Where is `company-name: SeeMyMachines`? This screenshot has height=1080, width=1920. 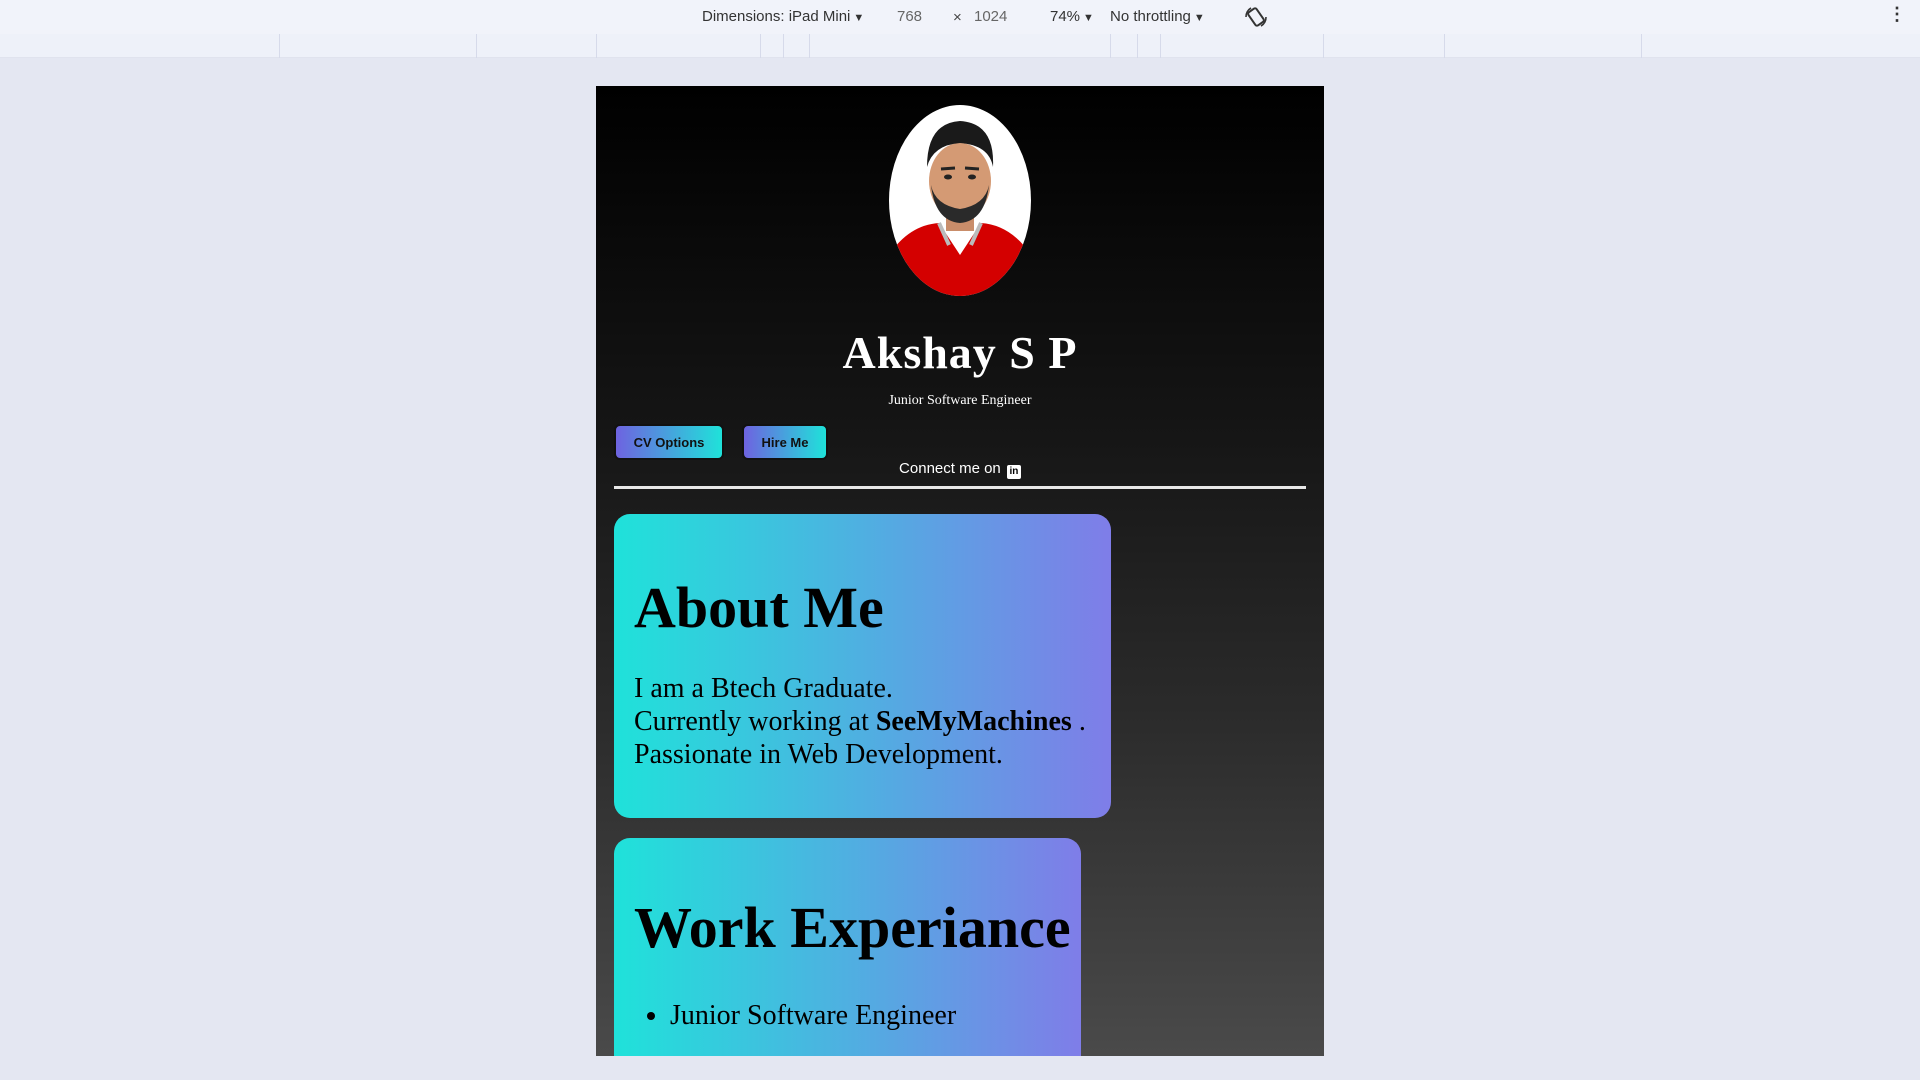 company-name: SeeMyMachines is located at coordinates (973, 721).